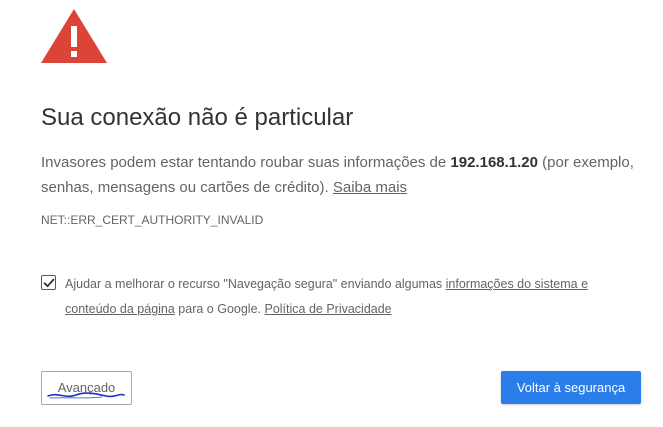 The width and height of the screenshot is (663, 427). I want to click on optin-middle: para o Google., so click(219, 309).